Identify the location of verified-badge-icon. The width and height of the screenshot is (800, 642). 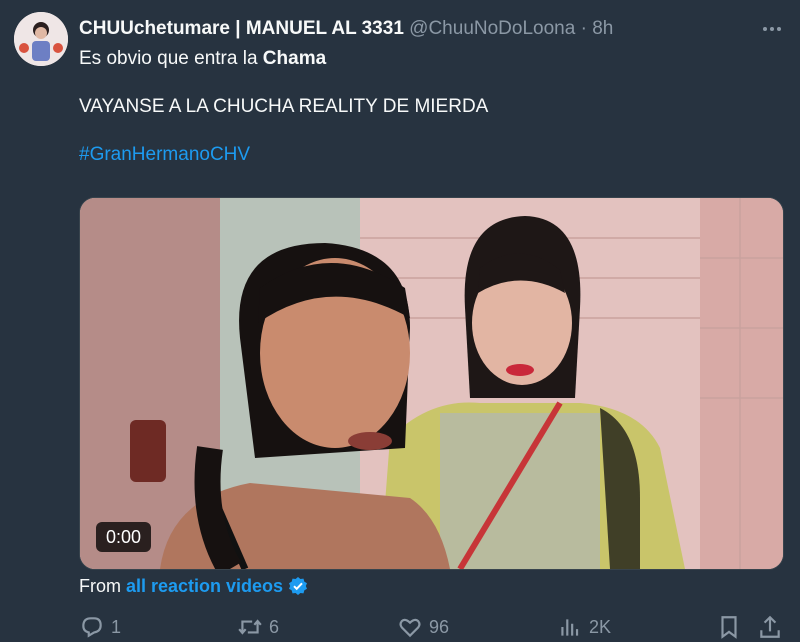
(298, 586).